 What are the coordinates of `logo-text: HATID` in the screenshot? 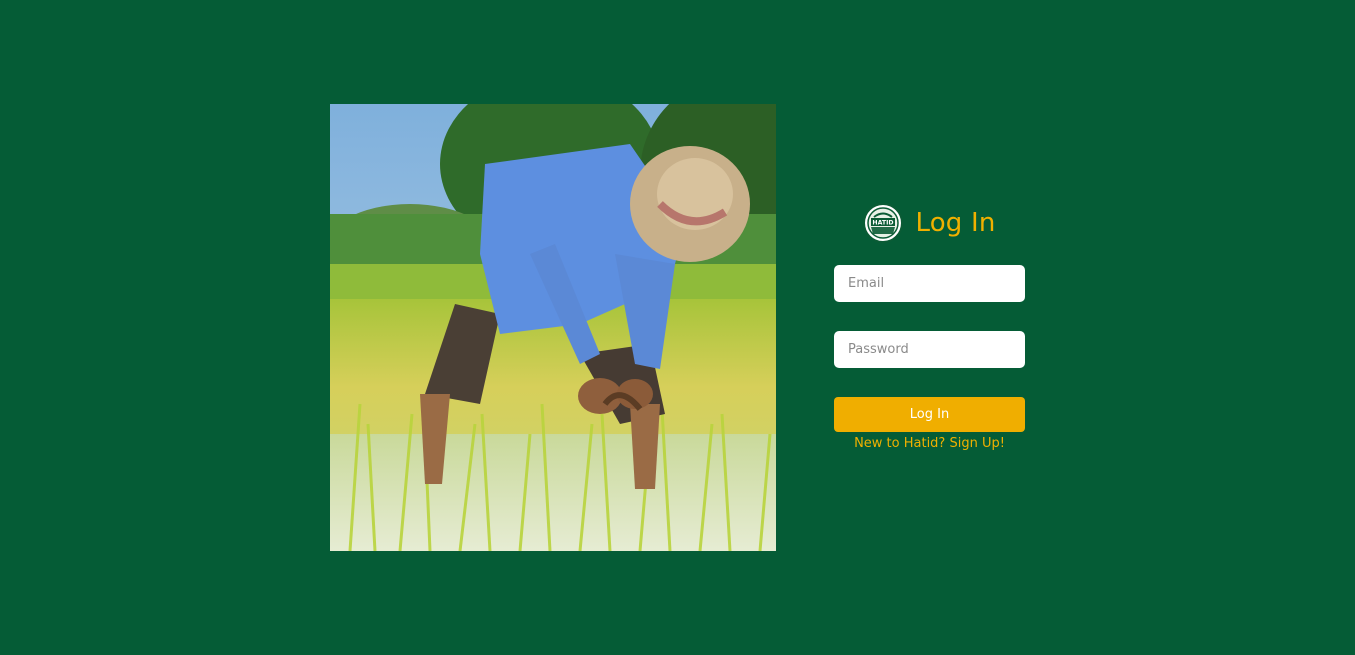 It's located at (883, 223).